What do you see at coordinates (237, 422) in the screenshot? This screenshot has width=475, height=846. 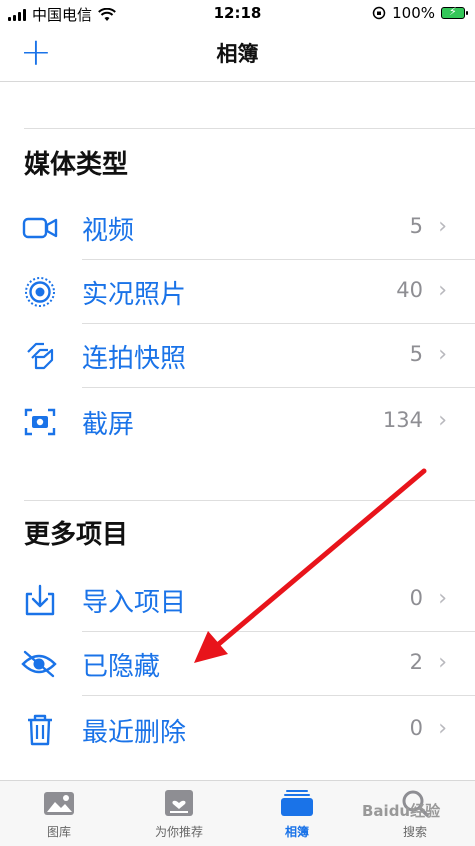 I see `row-screenshots: 截屏 134 ›` at bounding box center [237, 422].